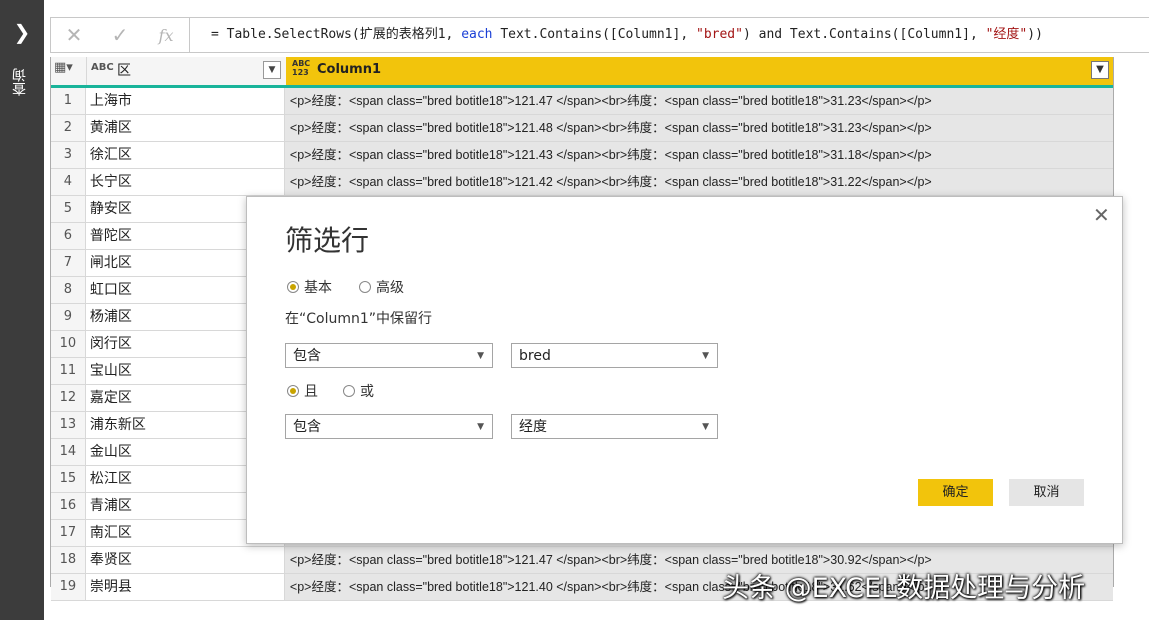  Describe the element at coordinates (390, 288) in the screenshot. I see `radio-label: 高级` at that location.